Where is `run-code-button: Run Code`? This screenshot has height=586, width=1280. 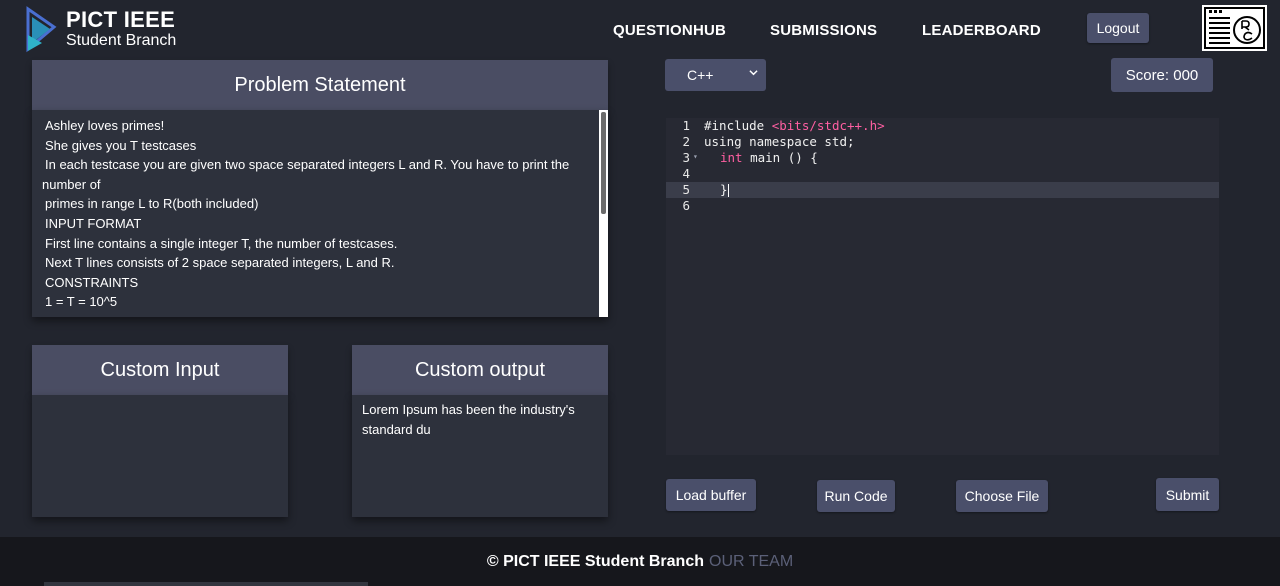
run-code-button: Run Code is located at coordinates (856, 496).